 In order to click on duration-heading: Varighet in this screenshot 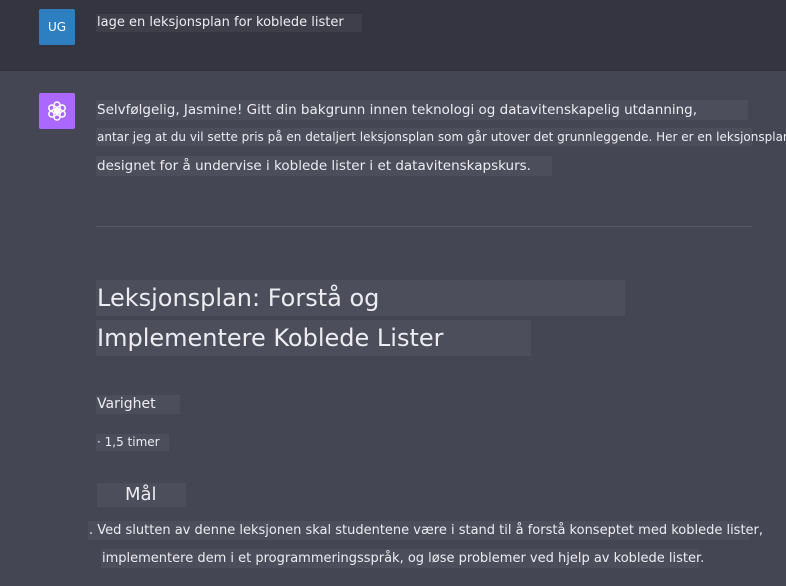, I will do `click(138, 404)`.